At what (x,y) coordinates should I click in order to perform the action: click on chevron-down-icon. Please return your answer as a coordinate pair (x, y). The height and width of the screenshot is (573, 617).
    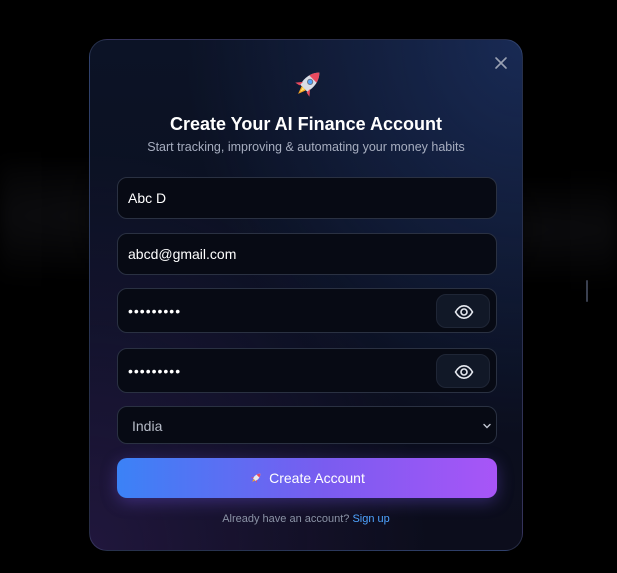
    Looking at the image, I should click on (487, 426).